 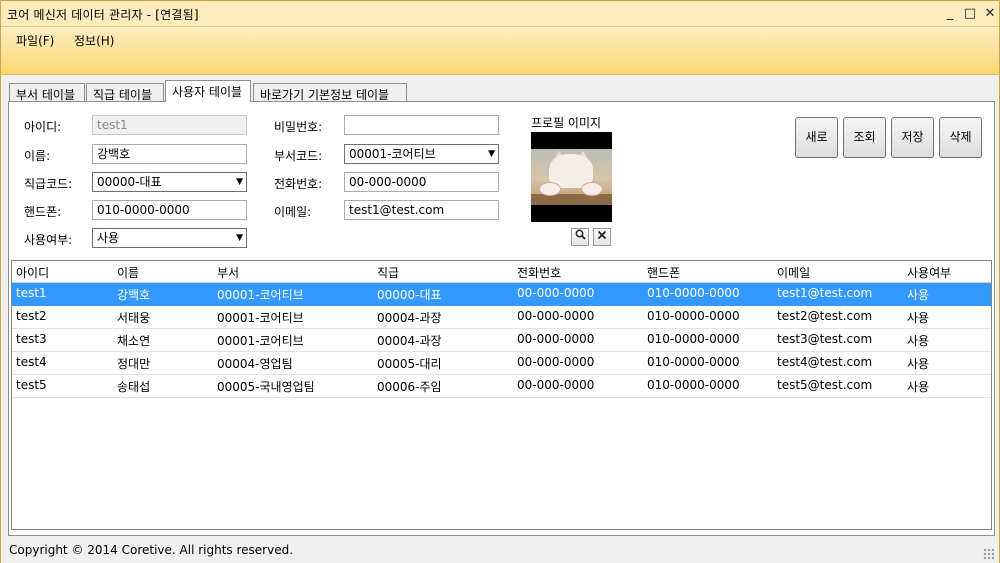 I want to click on column-header-mobile: 핸드폰, so click(x=663, y=272).